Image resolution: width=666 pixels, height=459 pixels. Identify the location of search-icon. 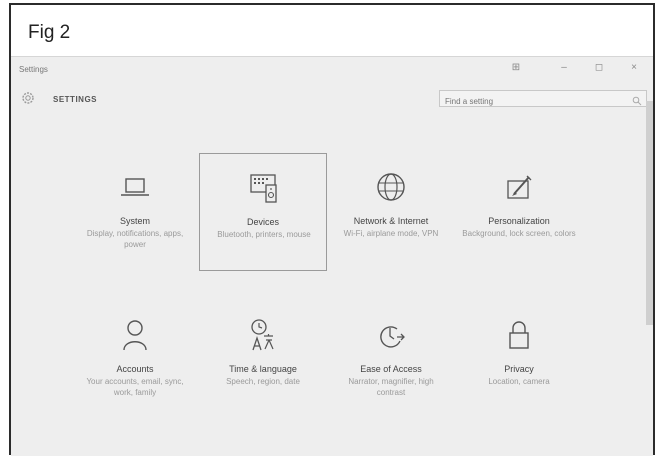
(637, 99).